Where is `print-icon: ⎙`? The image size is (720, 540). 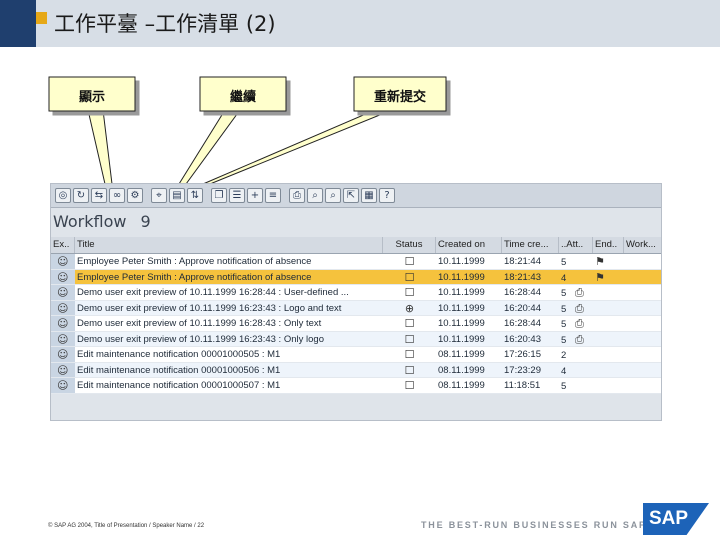
print-icon: ⎙ is located at coordinates (297, 195).